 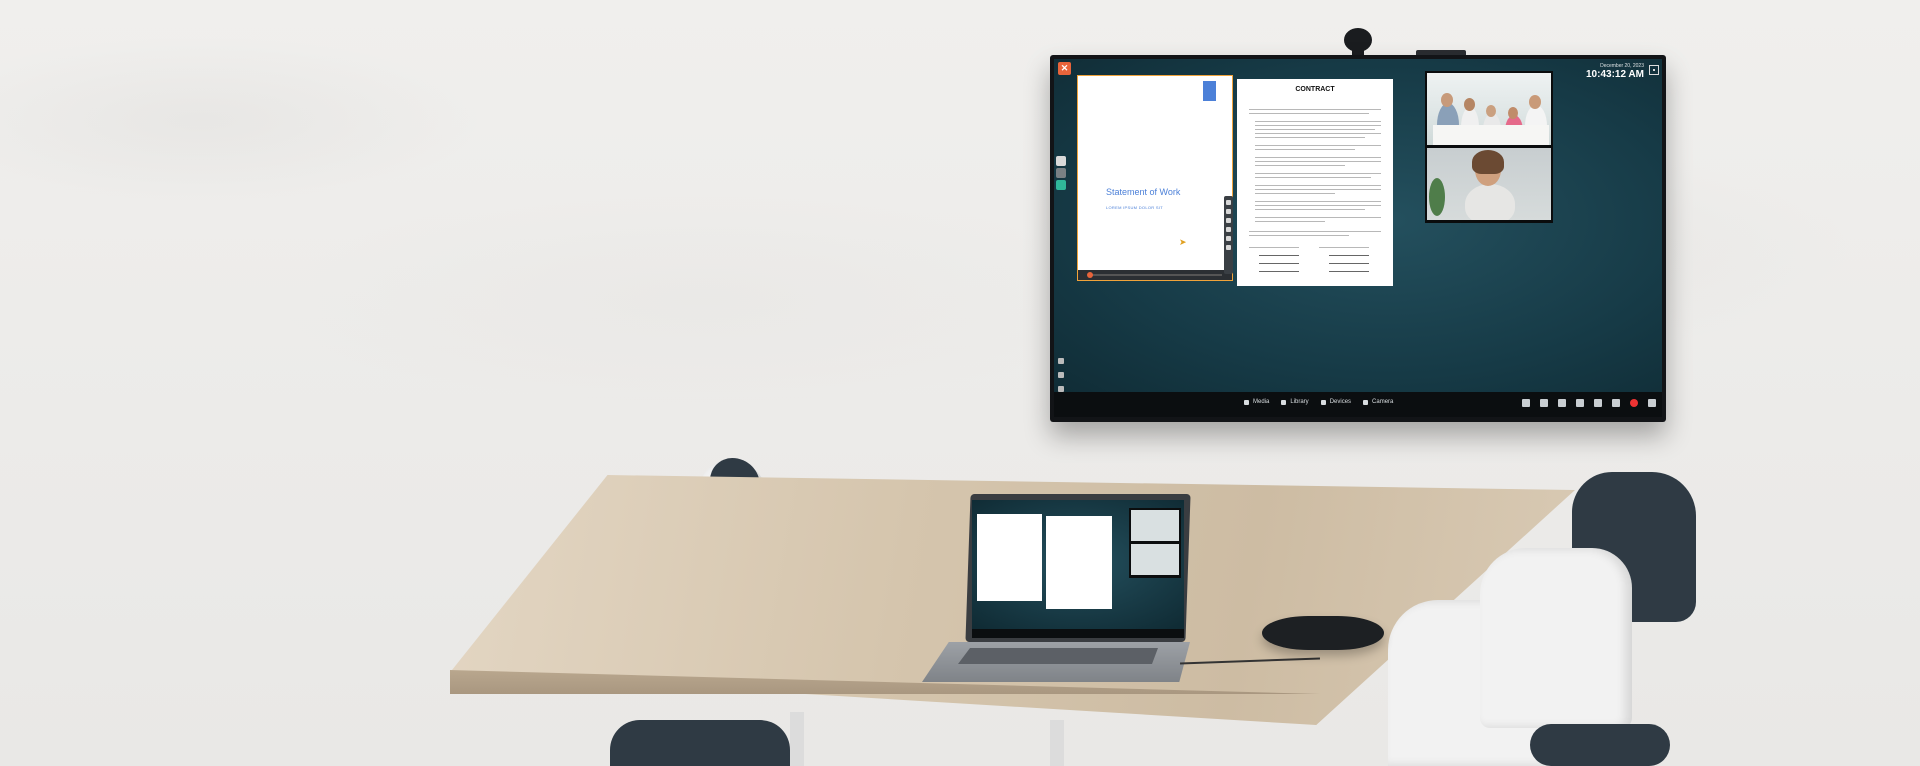 What do you see at coordinates (1340, 402) in the screenshot?
I see `taskbar-label: Devices` at bounding box center [1340, 402].